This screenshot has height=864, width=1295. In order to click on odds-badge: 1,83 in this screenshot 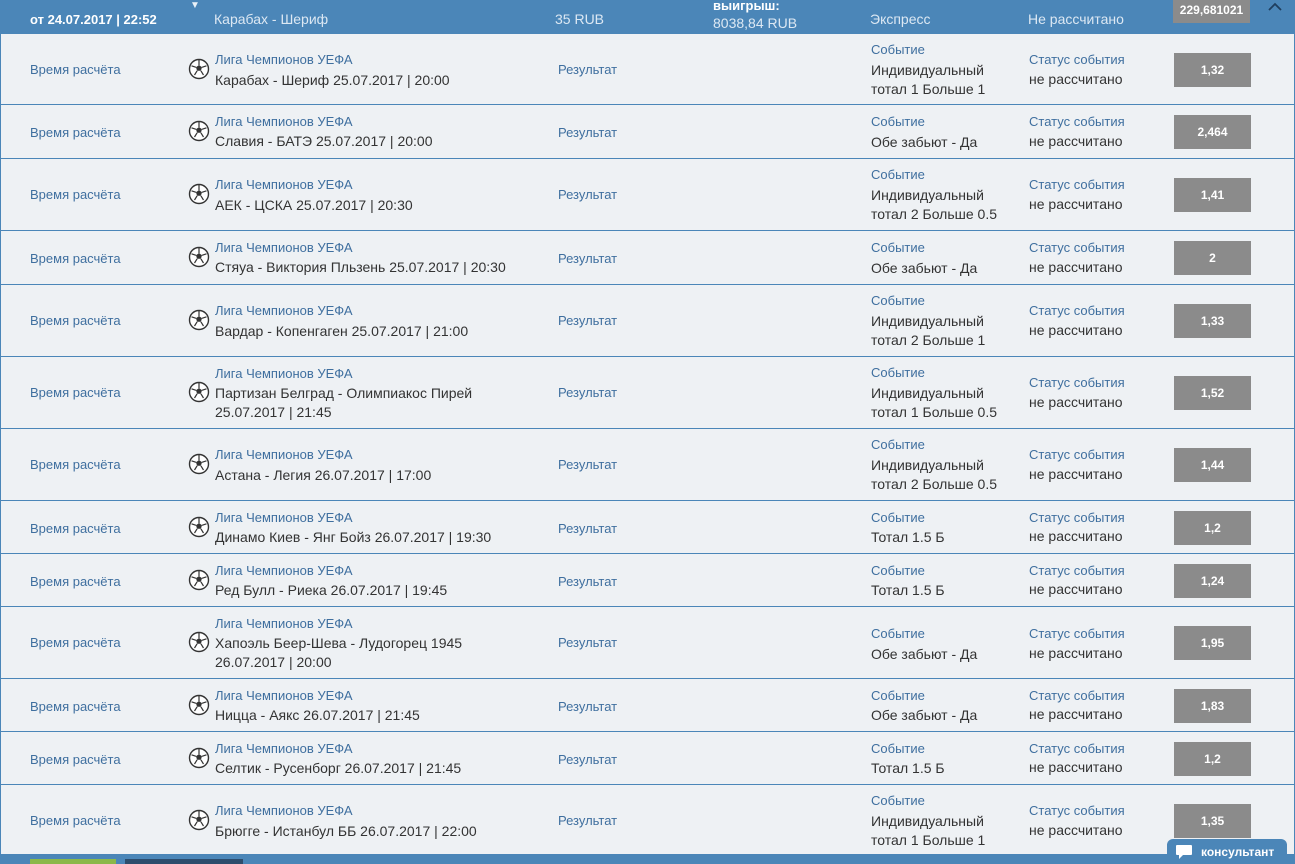, I will do `click(1212, 706)`.